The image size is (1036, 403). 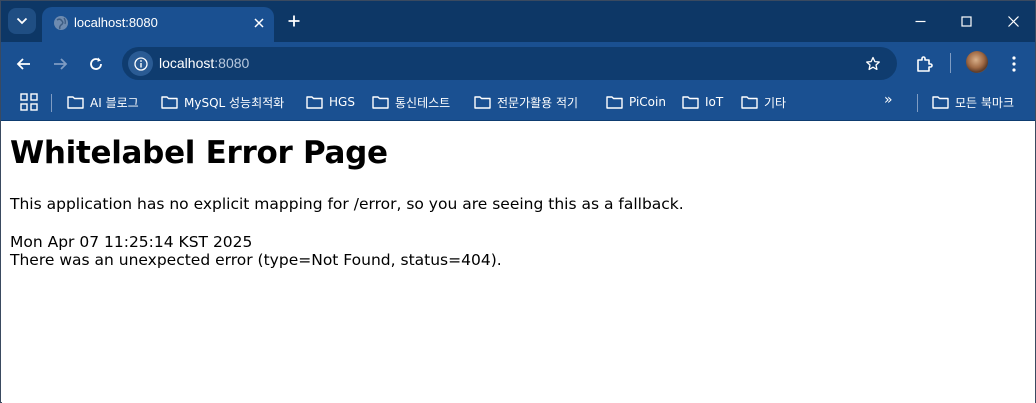 What do you see at coordinates (114, 102) in the screenshot?
I see `bookmark-label: AI 블로그` at bounding box center [114, 102].